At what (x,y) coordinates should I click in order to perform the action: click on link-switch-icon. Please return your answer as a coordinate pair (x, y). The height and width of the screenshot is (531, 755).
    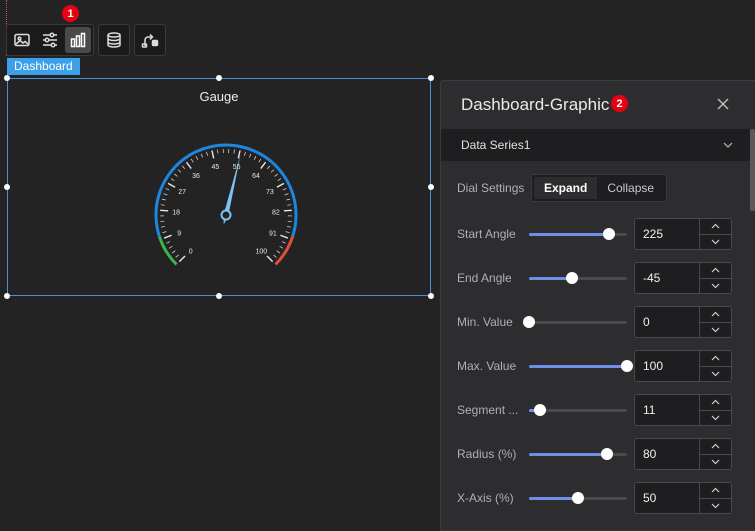
    Looking at the image, I should click on (150, 40).